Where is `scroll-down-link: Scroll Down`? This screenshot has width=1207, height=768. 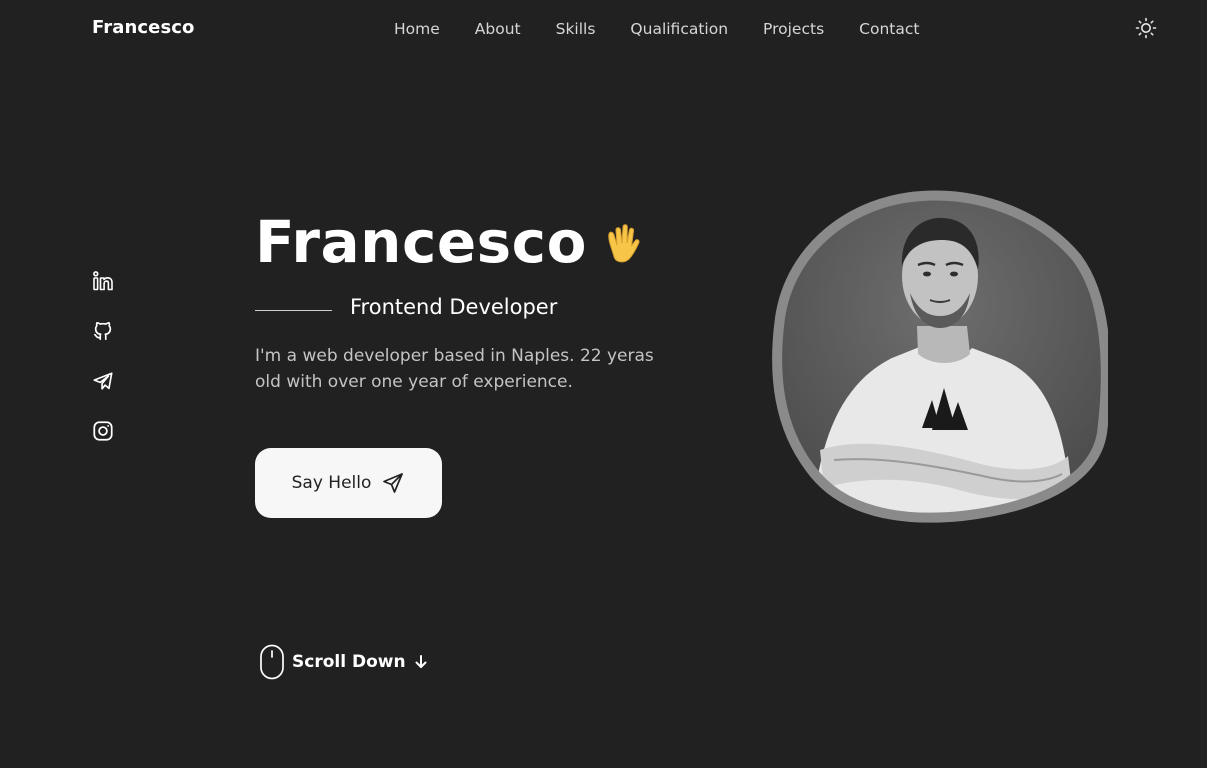 scroll-down-link: Scroll Down is located at coordinates (344, 662).